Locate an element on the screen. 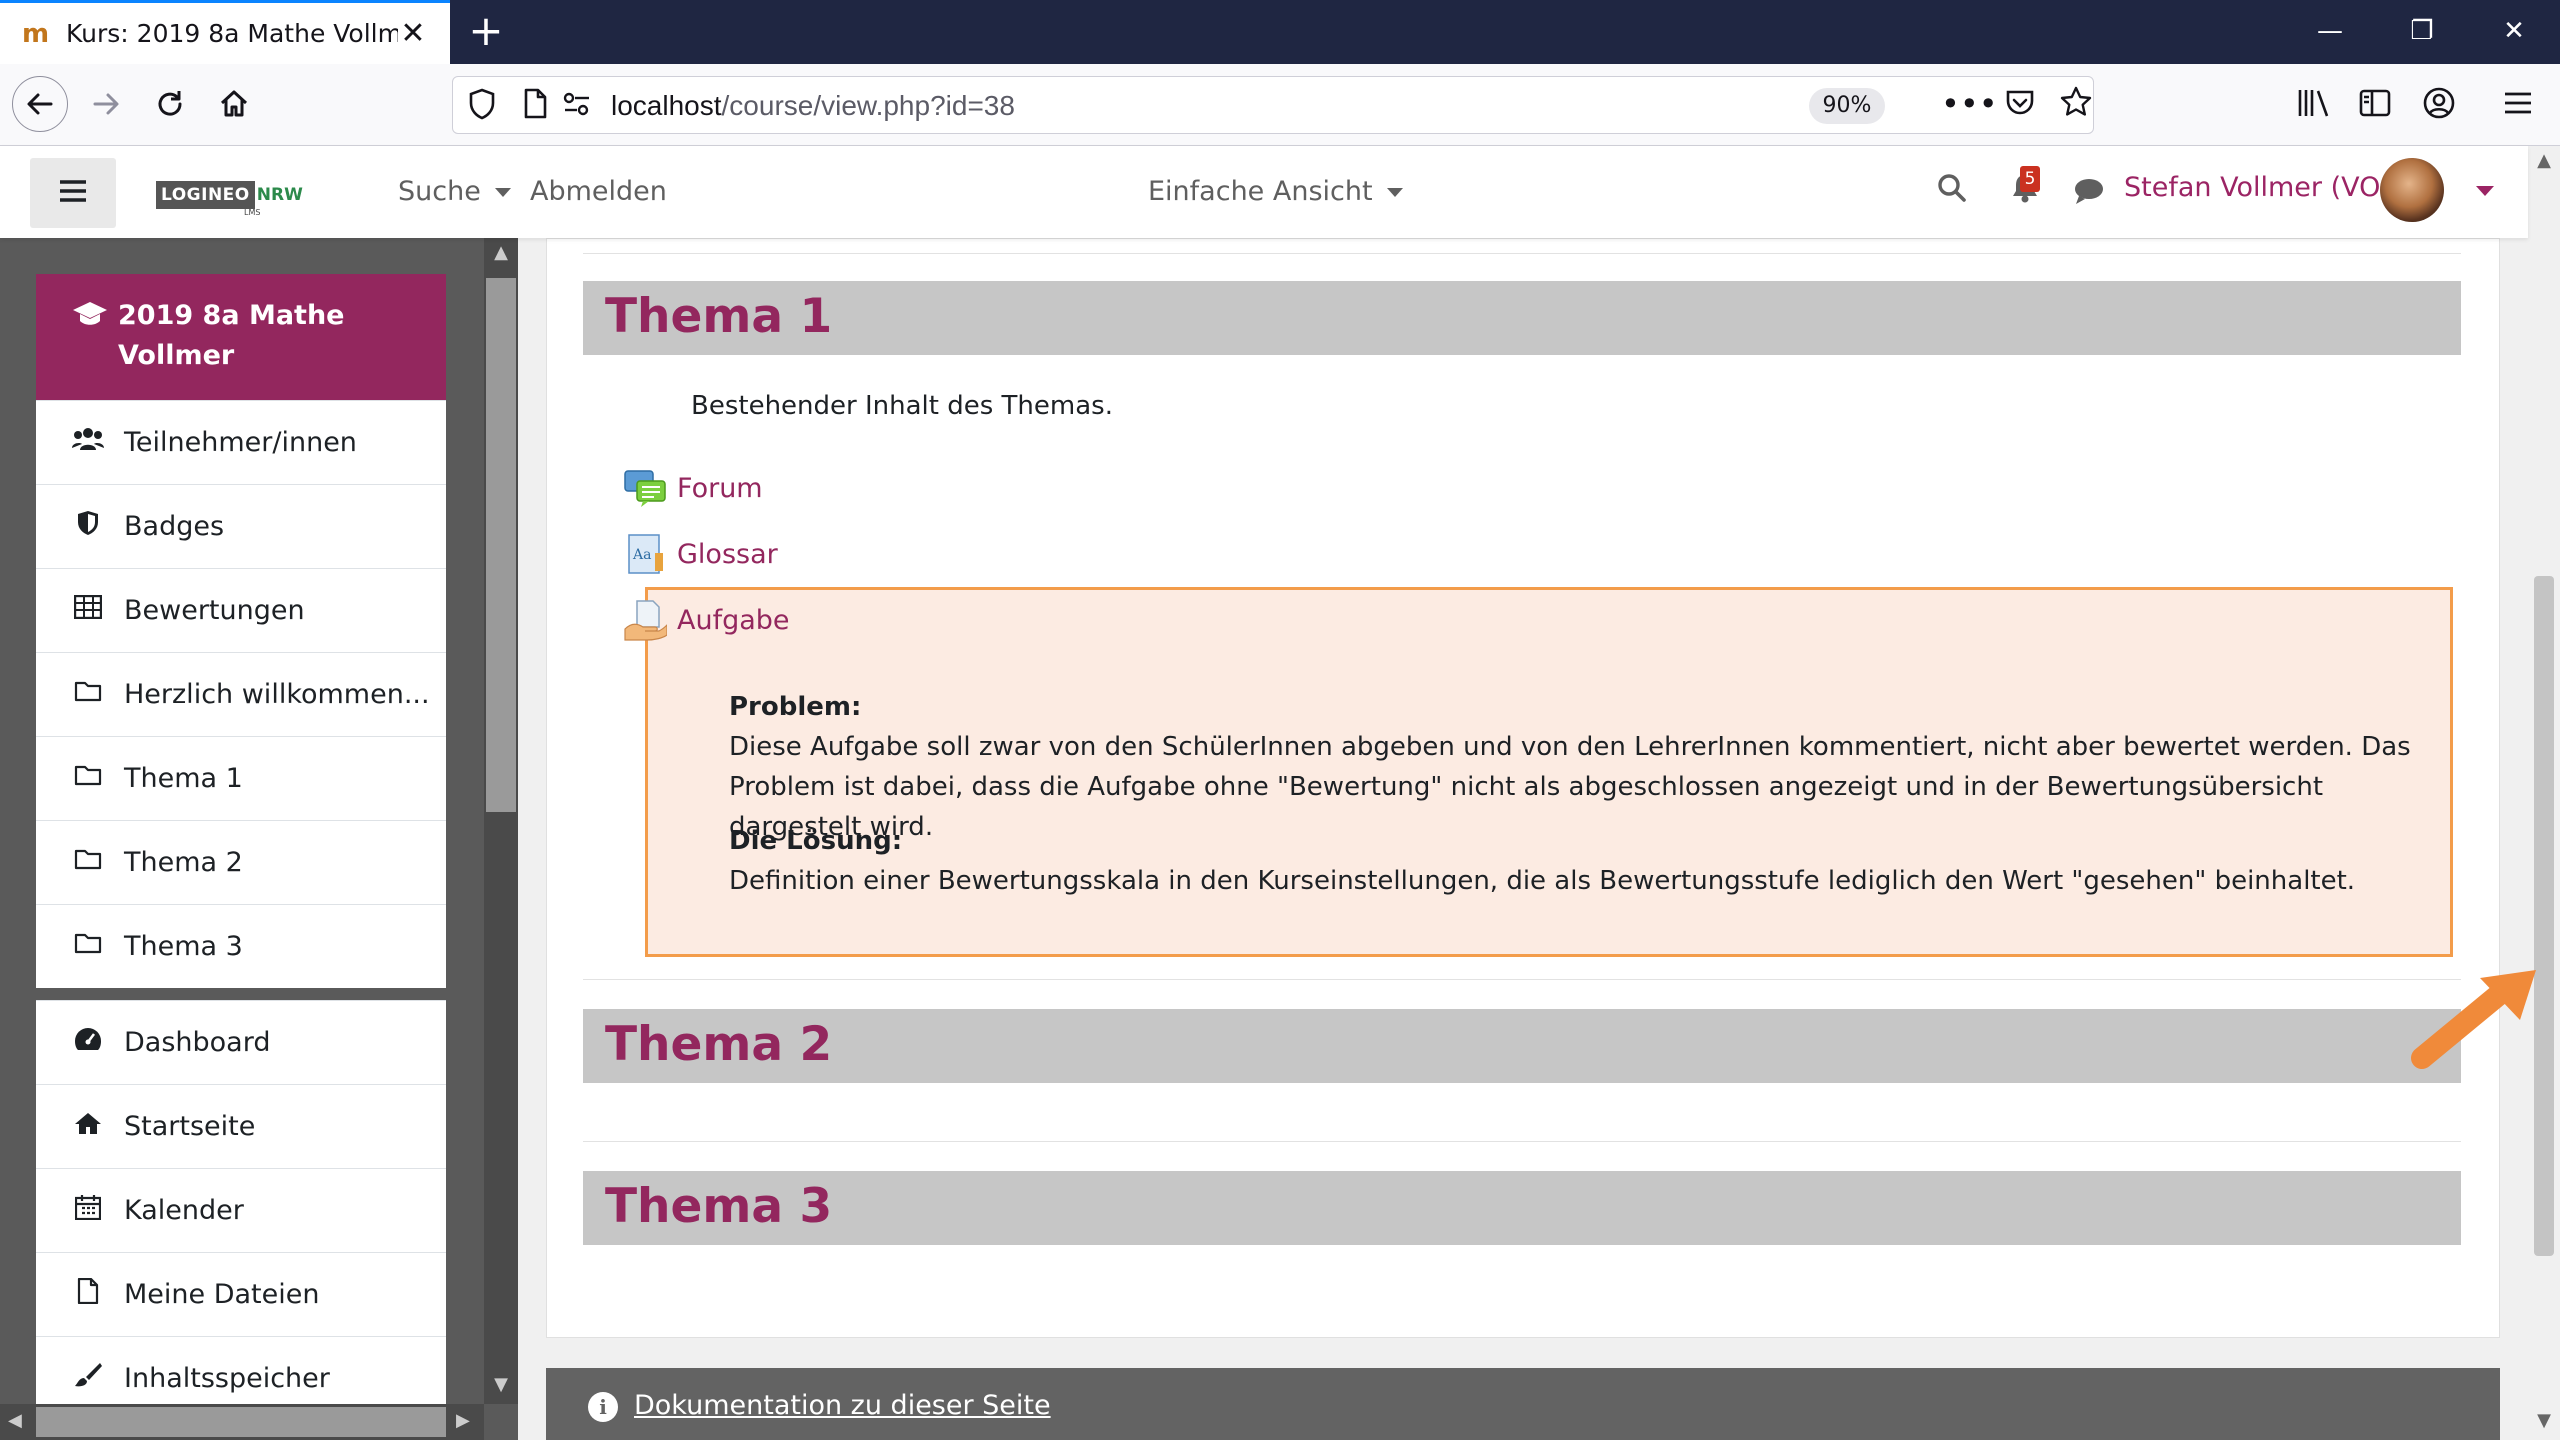 This screenshot has width=2560, height=1440. sidebar-item-label: Thema 3 is located at coordinates (183, 946).